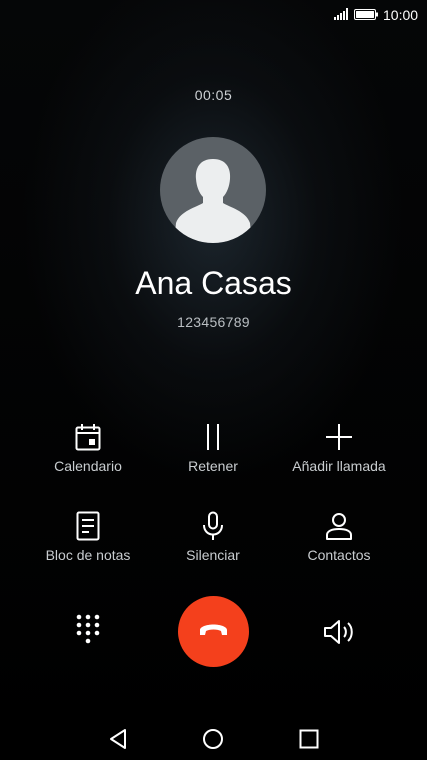 The image size is (427, 760). I want to click on pause-icon, so click(213, 437).